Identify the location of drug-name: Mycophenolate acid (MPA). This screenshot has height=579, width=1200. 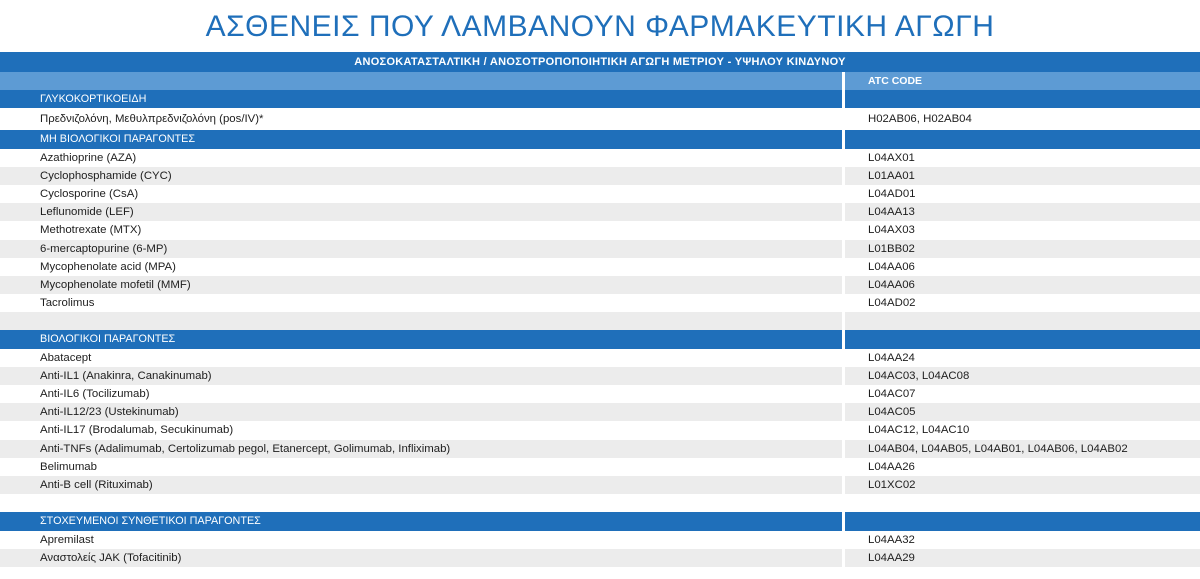
(421, 266).